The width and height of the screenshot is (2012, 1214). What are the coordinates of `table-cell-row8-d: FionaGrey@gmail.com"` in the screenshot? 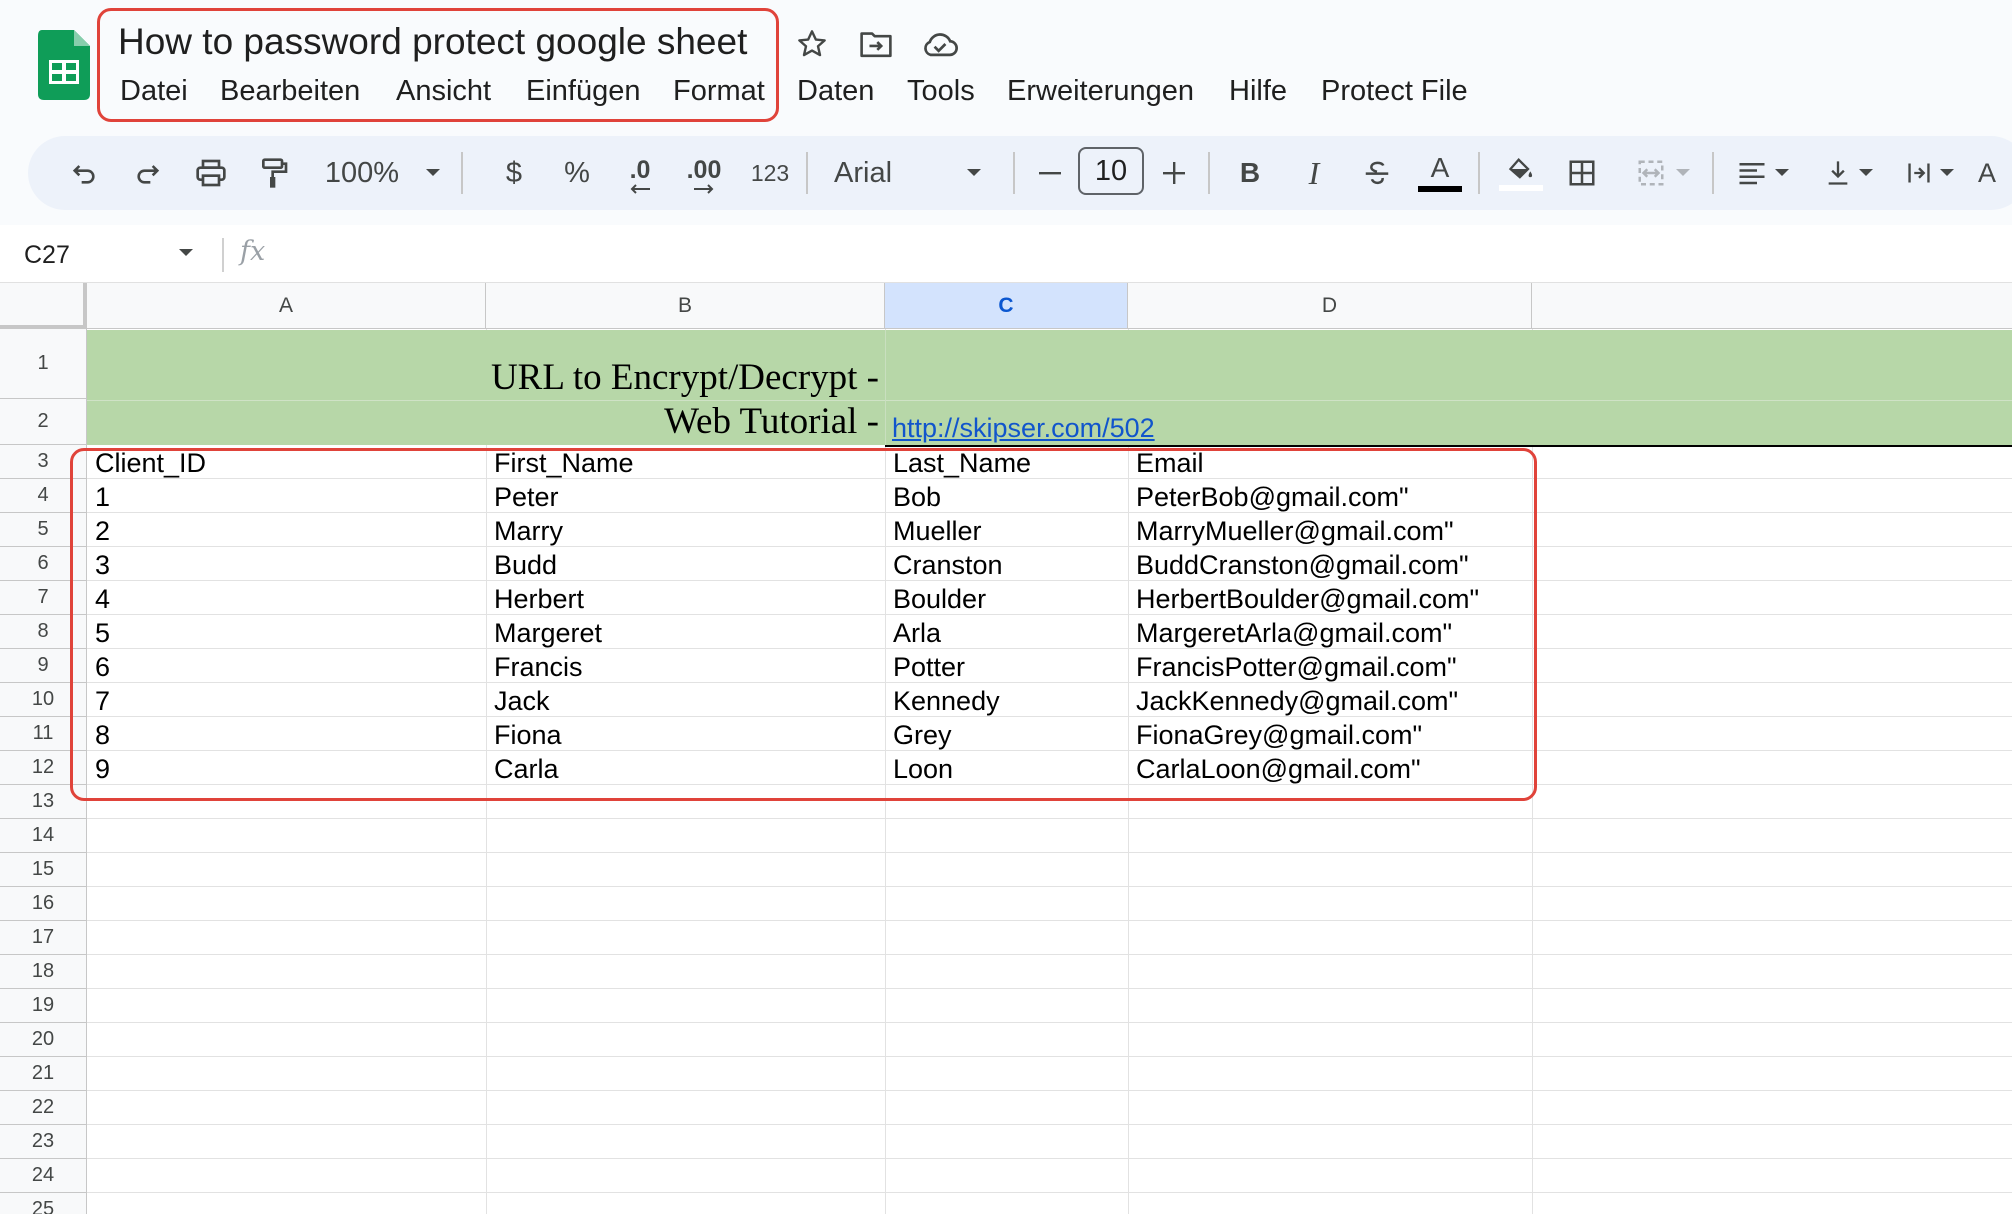 It's located at (1279, 735).